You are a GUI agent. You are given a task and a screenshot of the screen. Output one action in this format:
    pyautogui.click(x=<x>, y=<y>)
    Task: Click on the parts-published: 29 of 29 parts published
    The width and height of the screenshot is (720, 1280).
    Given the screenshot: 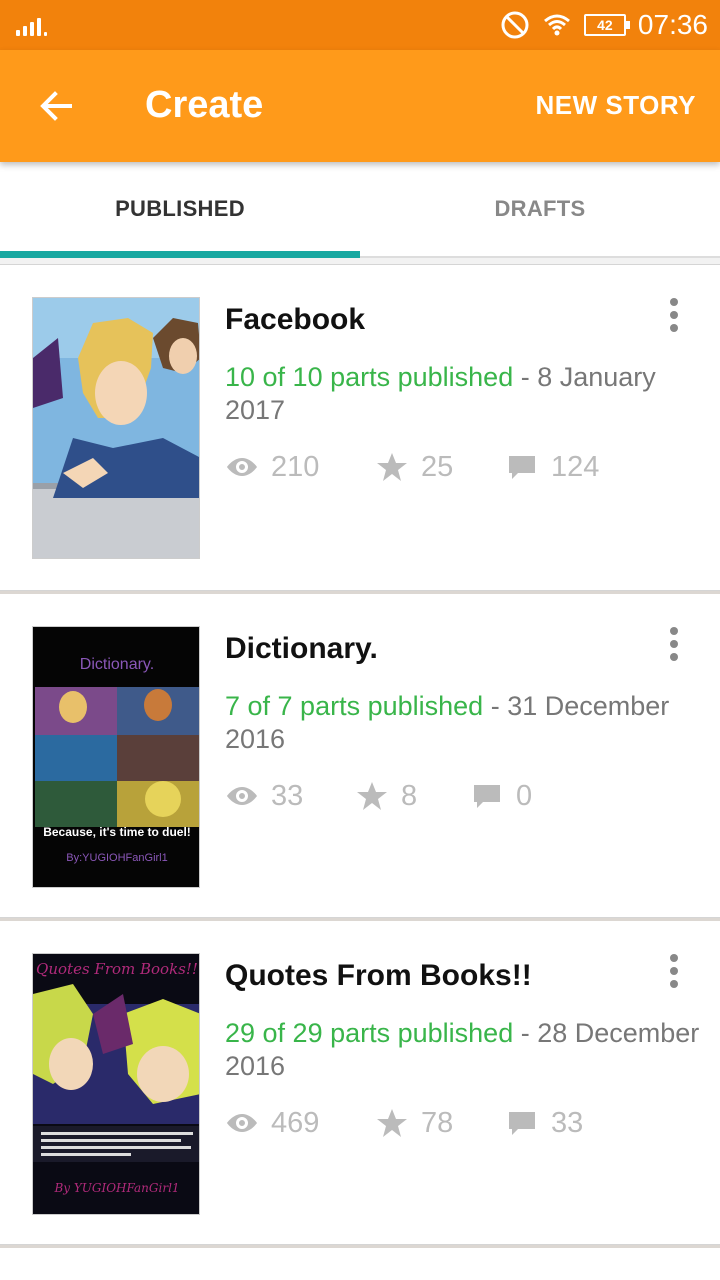 What is the action you would take?
    pyautogui.click(x=369, y=1033)
    